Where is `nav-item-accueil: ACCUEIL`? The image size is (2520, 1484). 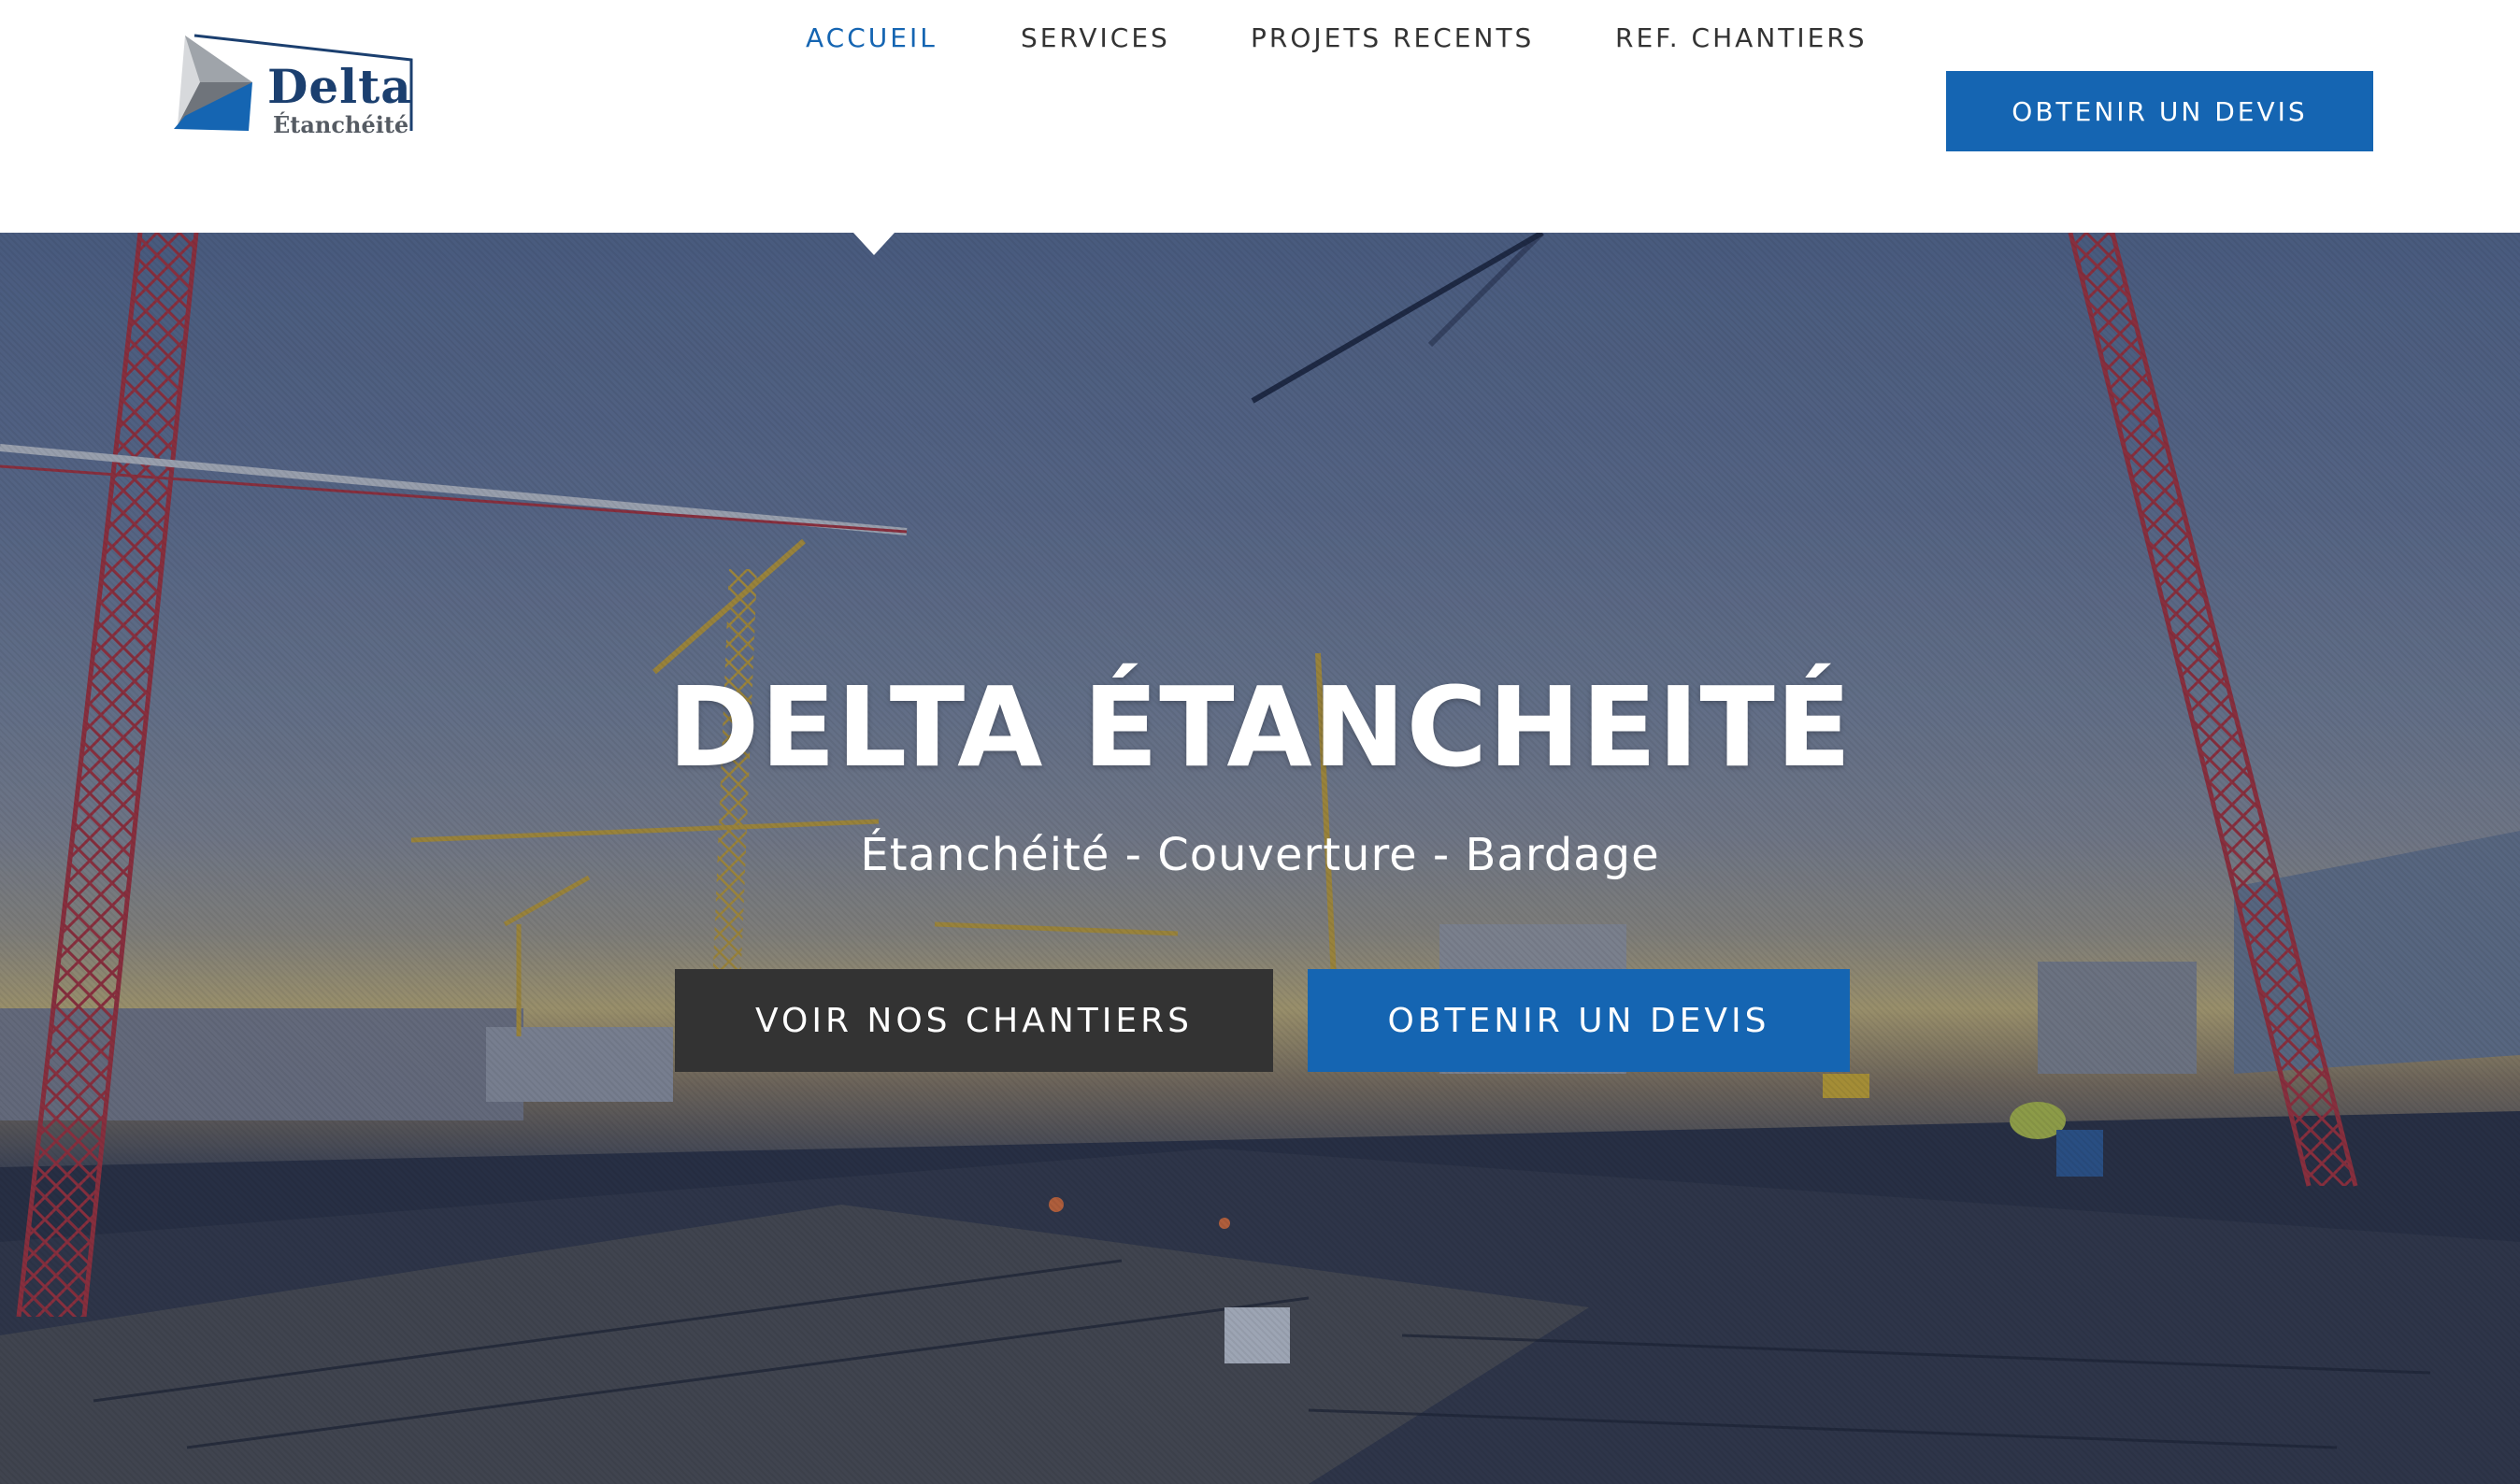
nav-item-accueil: ACCUEIL is located at coordinates (872, 37).